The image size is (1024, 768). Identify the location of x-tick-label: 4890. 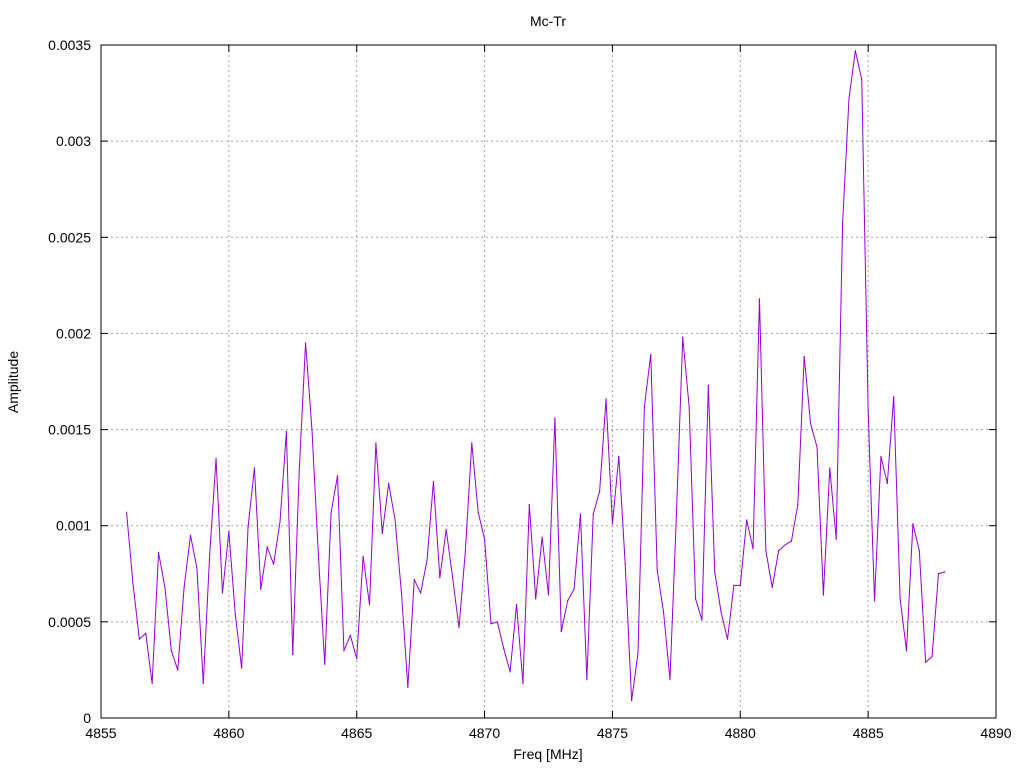
(995, 733).